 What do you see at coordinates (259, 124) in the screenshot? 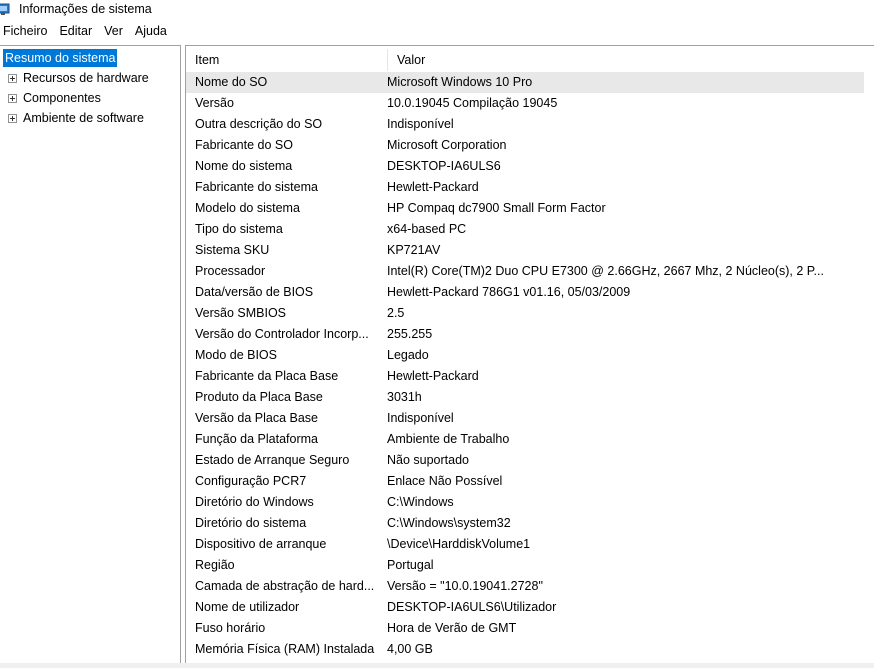
I see `row-item-cell: Outra descrição do SO` at bounding box center [259, 124].